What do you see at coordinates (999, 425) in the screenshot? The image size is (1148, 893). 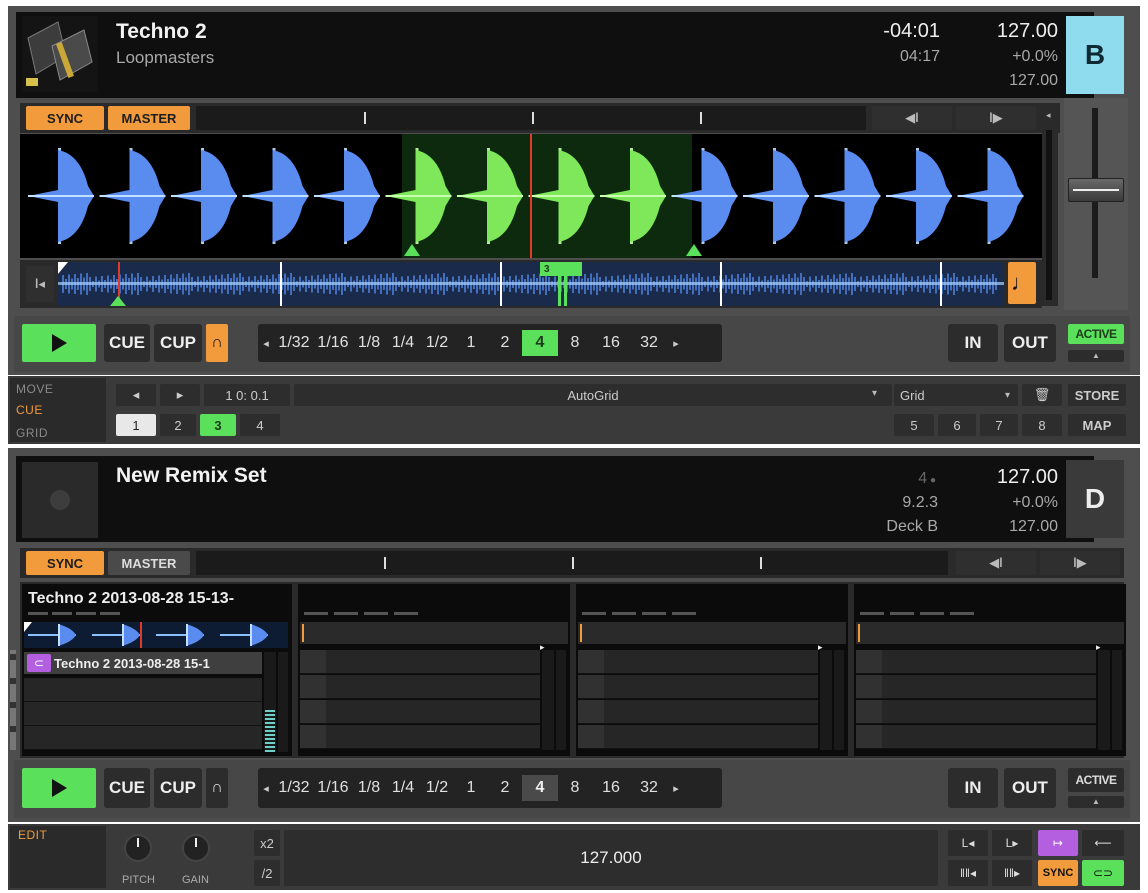 I see `hotcue-7: 7` at bounding box center [999, 425].